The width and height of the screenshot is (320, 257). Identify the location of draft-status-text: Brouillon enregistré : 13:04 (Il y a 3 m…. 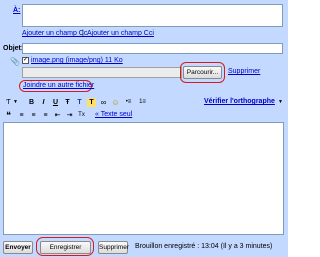
(204, 246).